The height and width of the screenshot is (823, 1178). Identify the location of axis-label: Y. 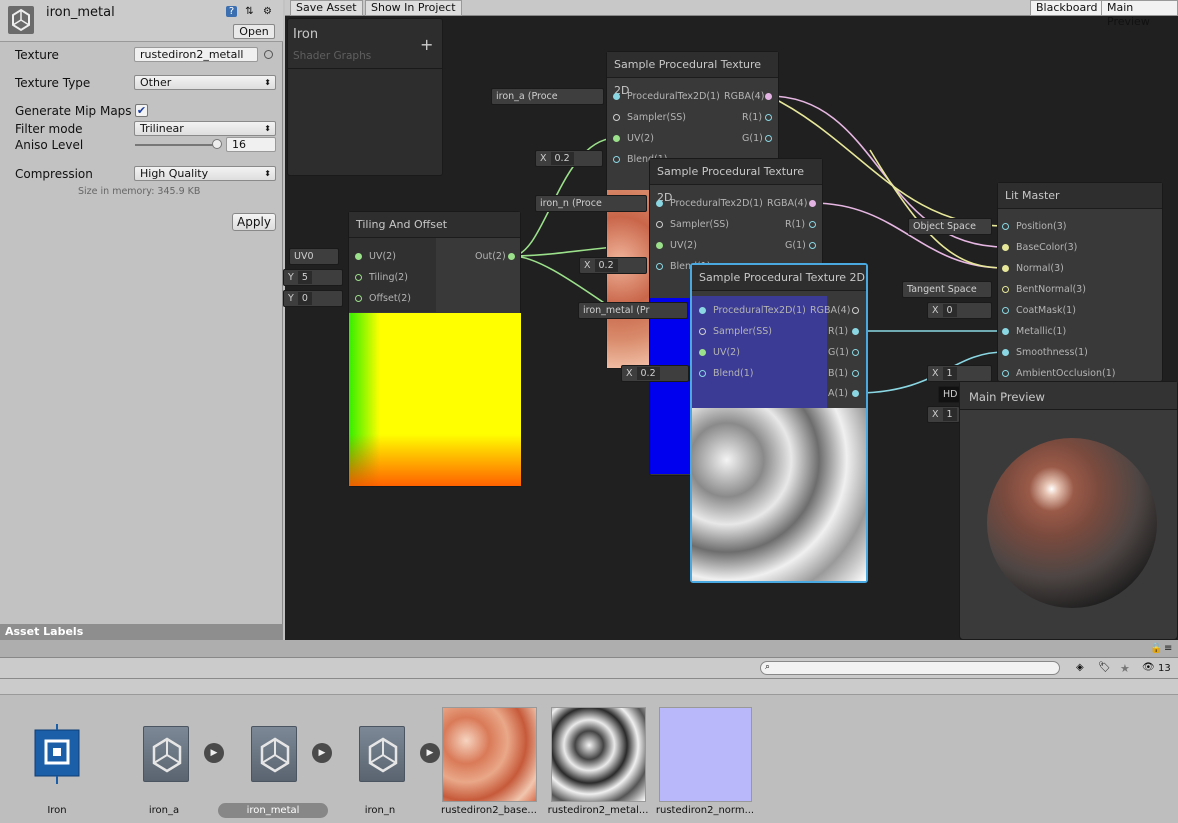
(291, 298).